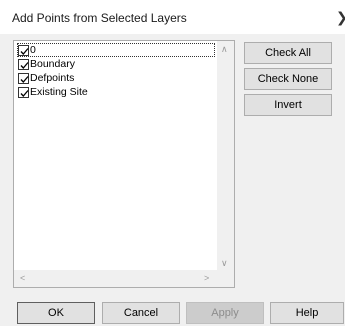  I want to click on list-item-defpoints: Defpoints, so click(46, 78).